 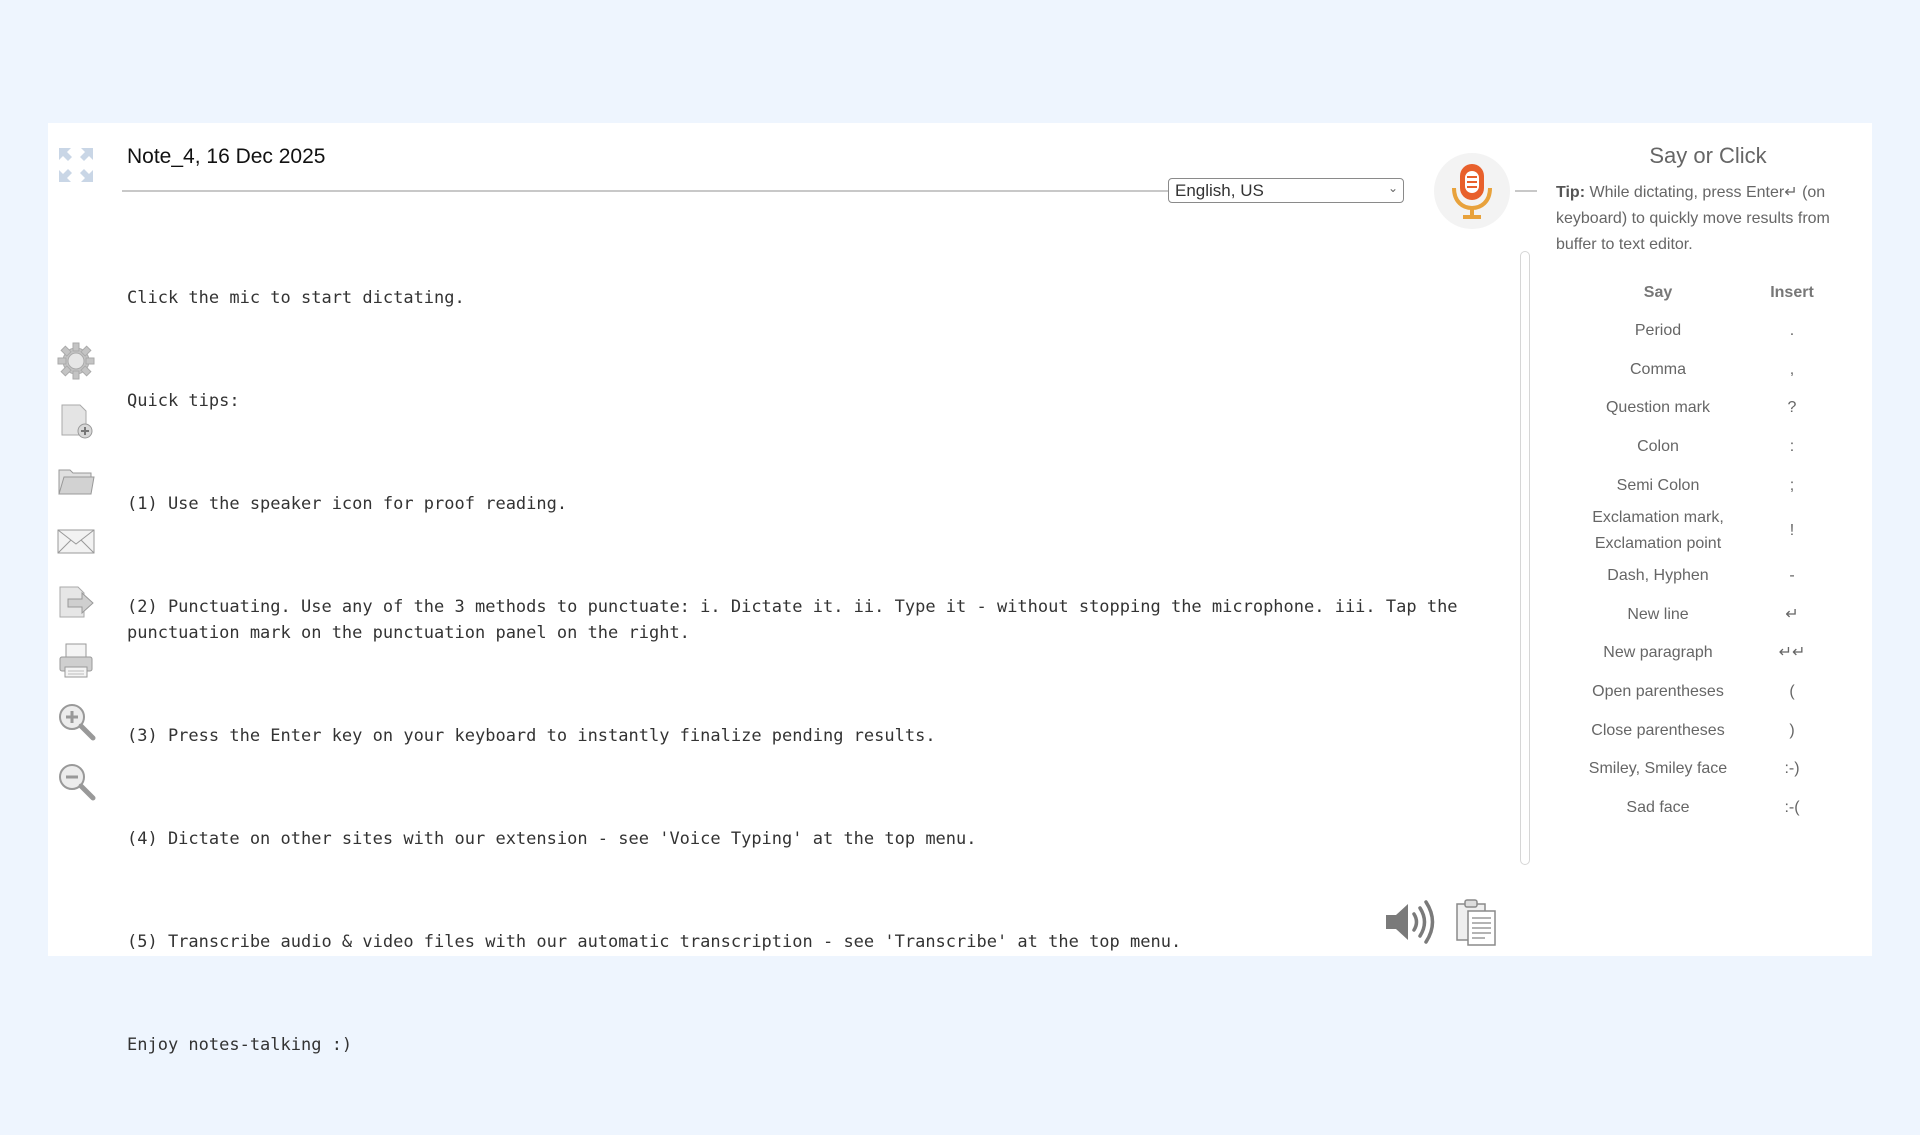 What do you see at coordinates (1792, 730) in the screenshot?
I see `punct-insert: )` at bounding box center [1792, 730].